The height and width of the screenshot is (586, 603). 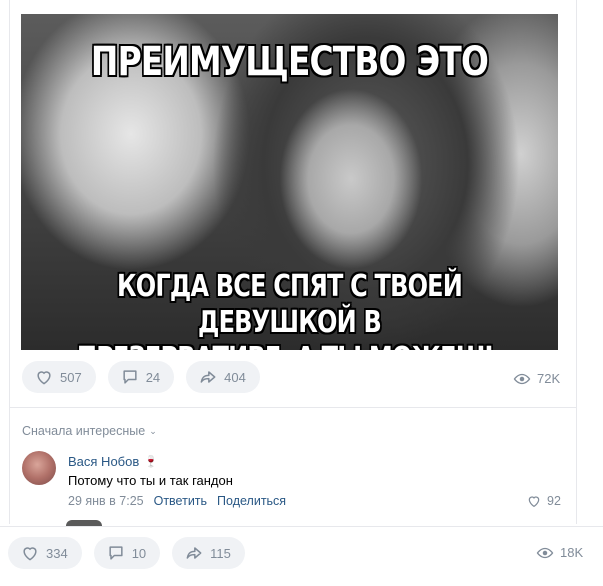 I want to click on comment-text: Потому что ты и так гандон, so click(x=150, y=480).